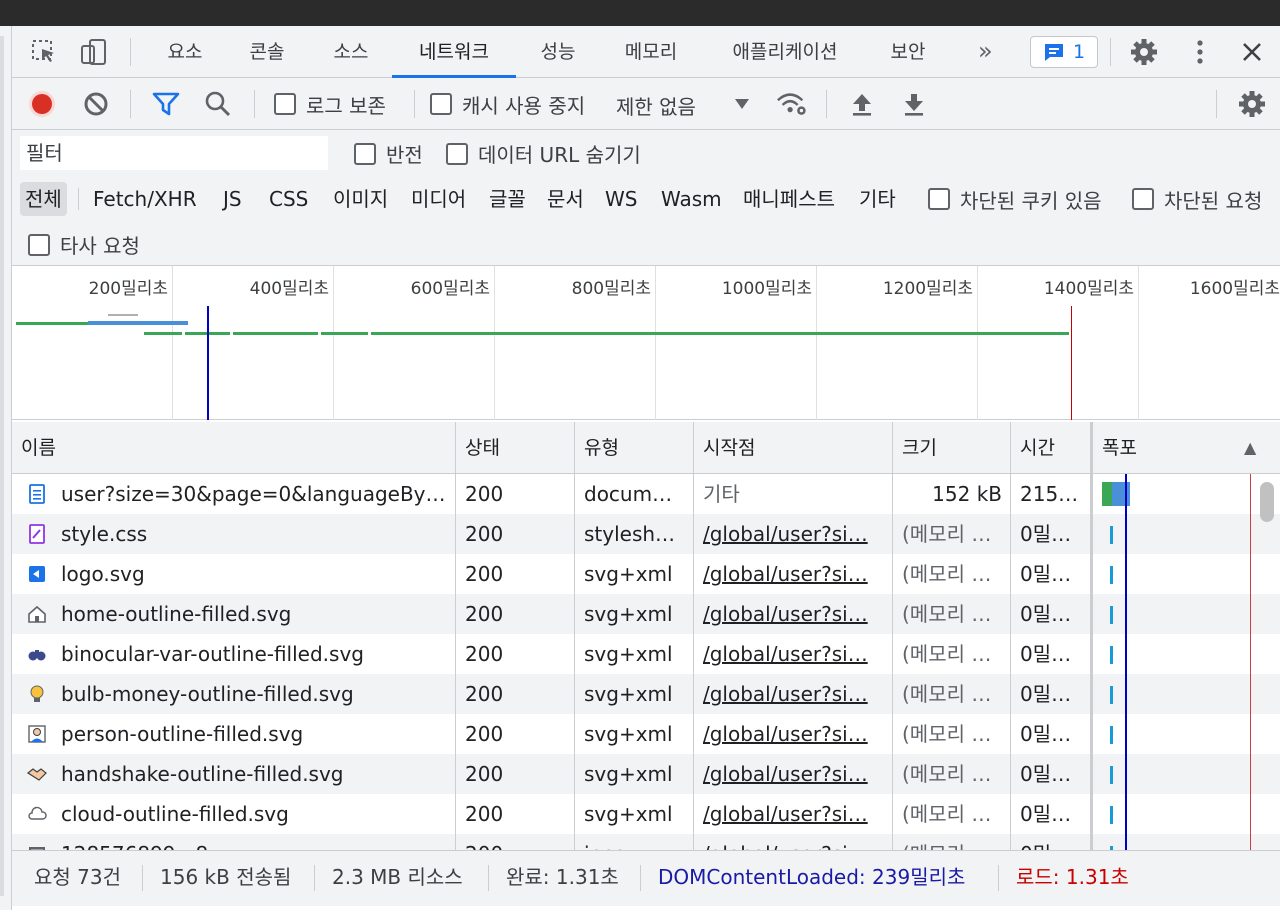 The width and height of the screenshot is (1280, 910). I want to click on network-conditions-icon, so click(792, 104).